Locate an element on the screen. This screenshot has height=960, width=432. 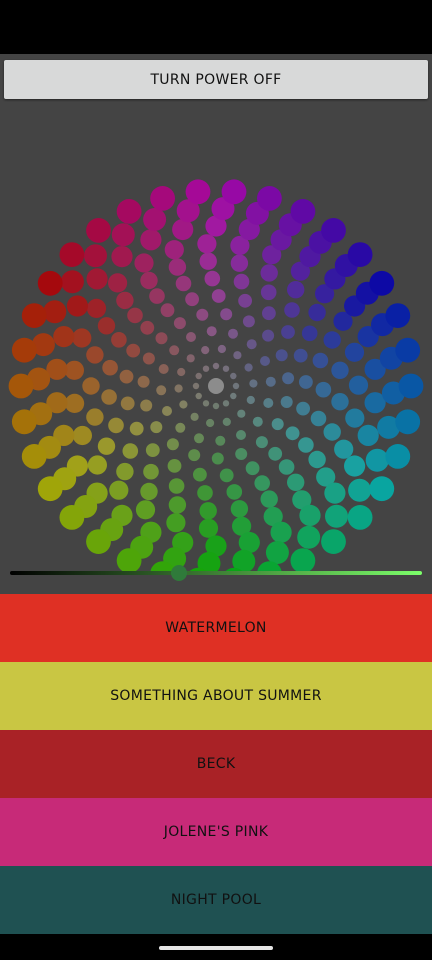
preset-beck-button: BECK is located at coordinates (216, 764).